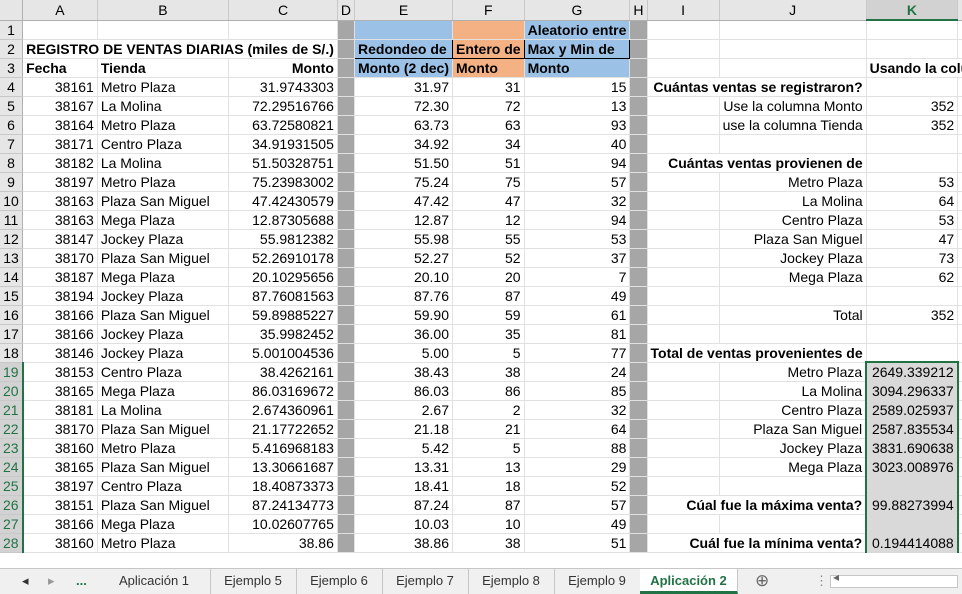 Image resolution: width=962 pixels, height=594 pixels. Describe the element at coordinates (793, 448) in the screenshot. I see `cell-J23: Jockey Plaza` at that location.